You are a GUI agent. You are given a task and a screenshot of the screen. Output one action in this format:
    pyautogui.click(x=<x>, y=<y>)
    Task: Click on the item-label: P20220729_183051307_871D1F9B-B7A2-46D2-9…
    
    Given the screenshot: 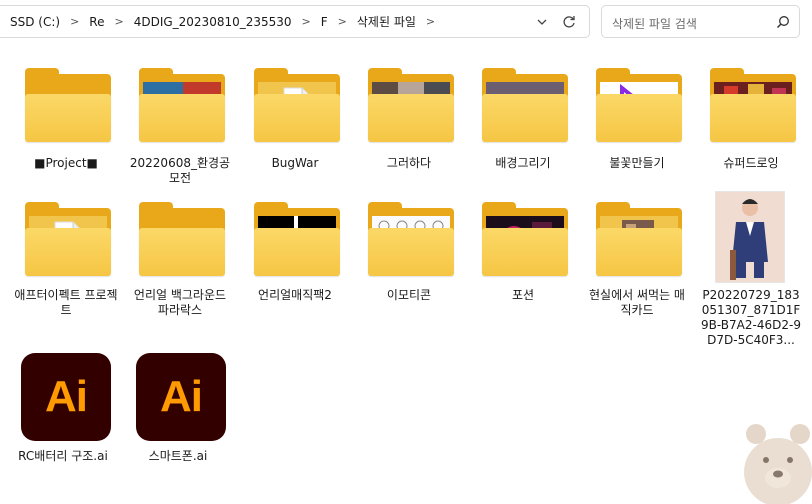 What is the action you would take?
    pyautogui.click(x=751, y=317)
    